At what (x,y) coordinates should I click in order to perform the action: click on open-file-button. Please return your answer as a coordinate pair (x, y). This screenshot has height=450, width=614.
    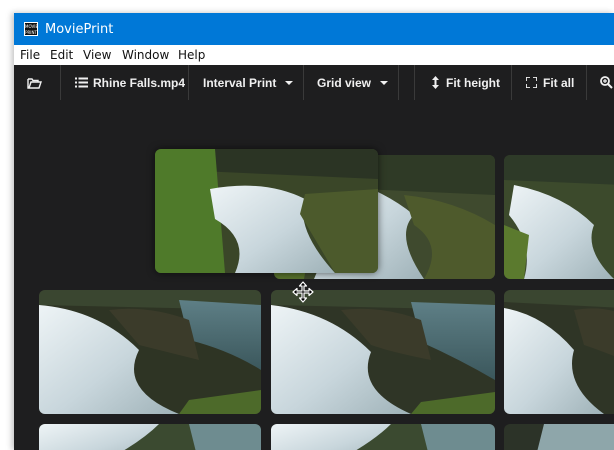
    Looking at the image, I should click on (34, 82).